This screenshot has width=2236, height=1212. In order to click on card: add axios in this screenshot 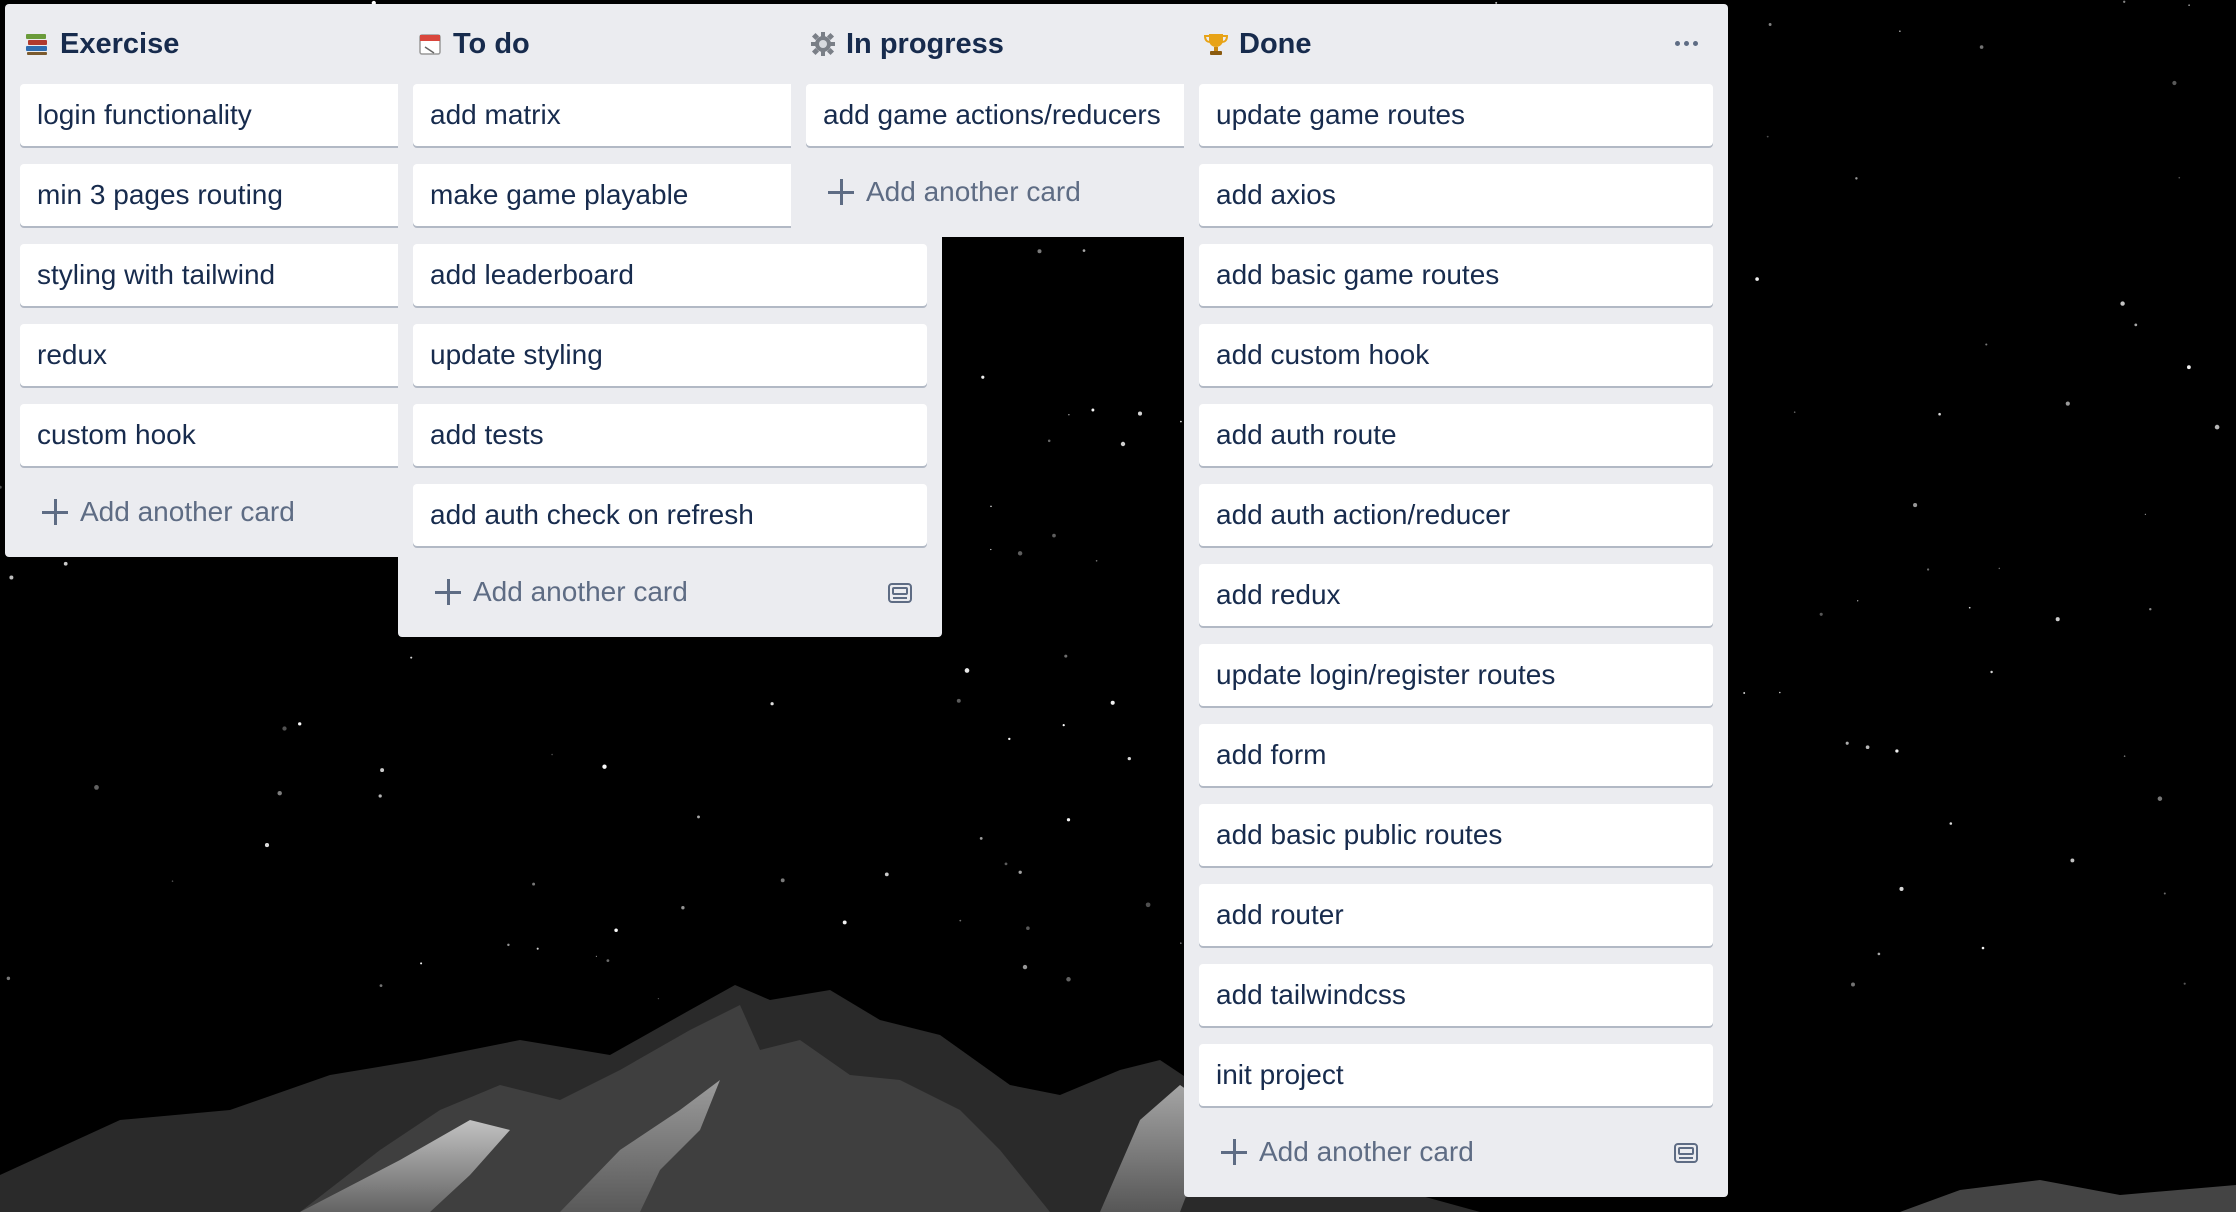, I will do `click(1456, 195)`.